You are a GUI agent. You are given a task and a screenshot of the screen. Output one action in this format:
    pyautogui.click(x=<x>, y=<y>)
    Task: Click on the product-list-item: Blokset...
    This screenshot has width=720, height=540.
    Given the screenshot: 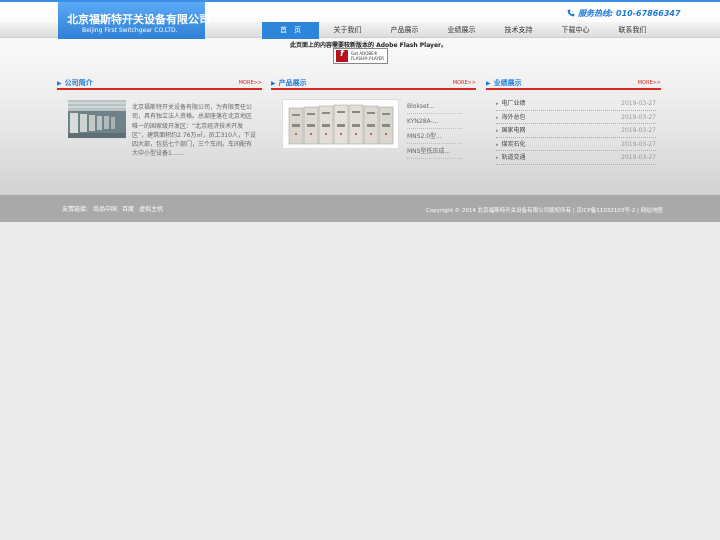 What is the action you would take?
    pyautogui.click(x=434, y=106)
    